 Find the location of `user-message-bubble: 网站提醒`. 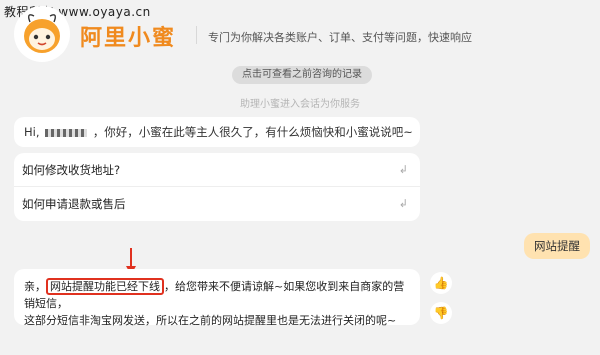

user-message-bubble: 网站提醒 is located at coordinates (557, 246).